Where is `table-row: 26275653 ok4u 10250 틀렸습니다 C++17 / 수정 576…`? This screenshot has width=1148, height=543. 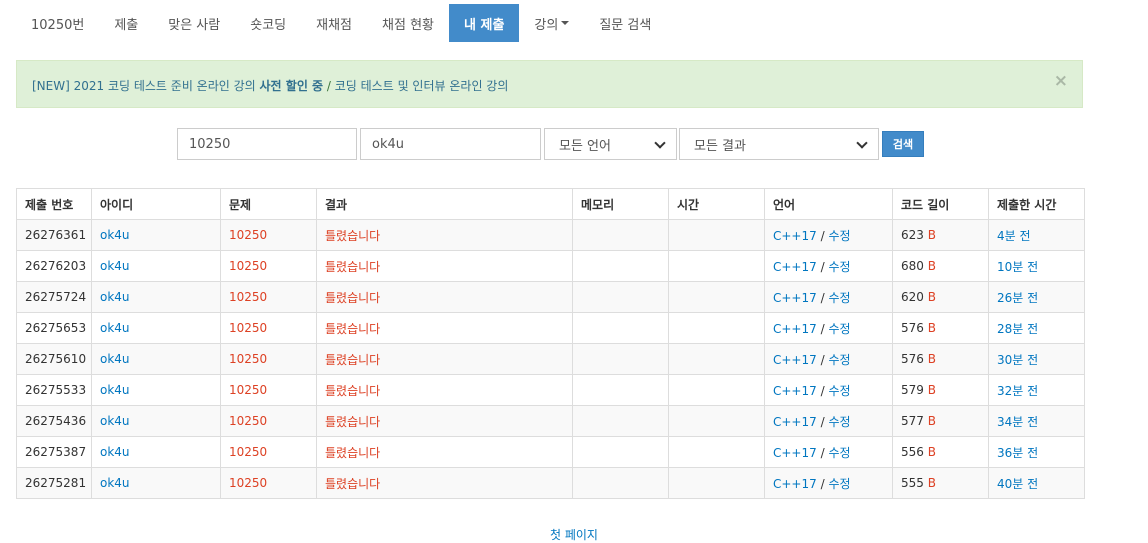
table-row: 26275653 ok4u 10250 틀렸습니다 C++17 / 수정 576… is located at coordinates (550, 328).